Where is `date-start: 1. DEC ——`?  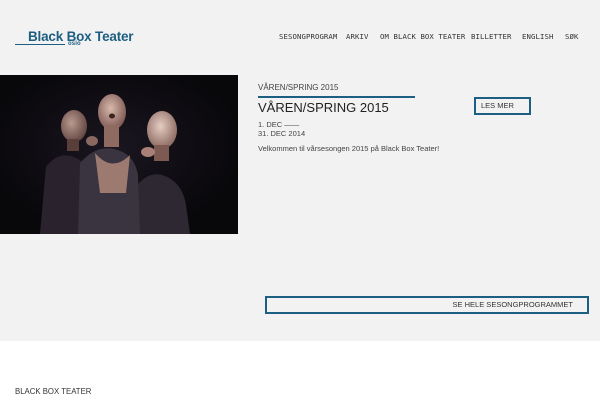 date-start: 1. DEC —— is located at coordinates (279, 124).